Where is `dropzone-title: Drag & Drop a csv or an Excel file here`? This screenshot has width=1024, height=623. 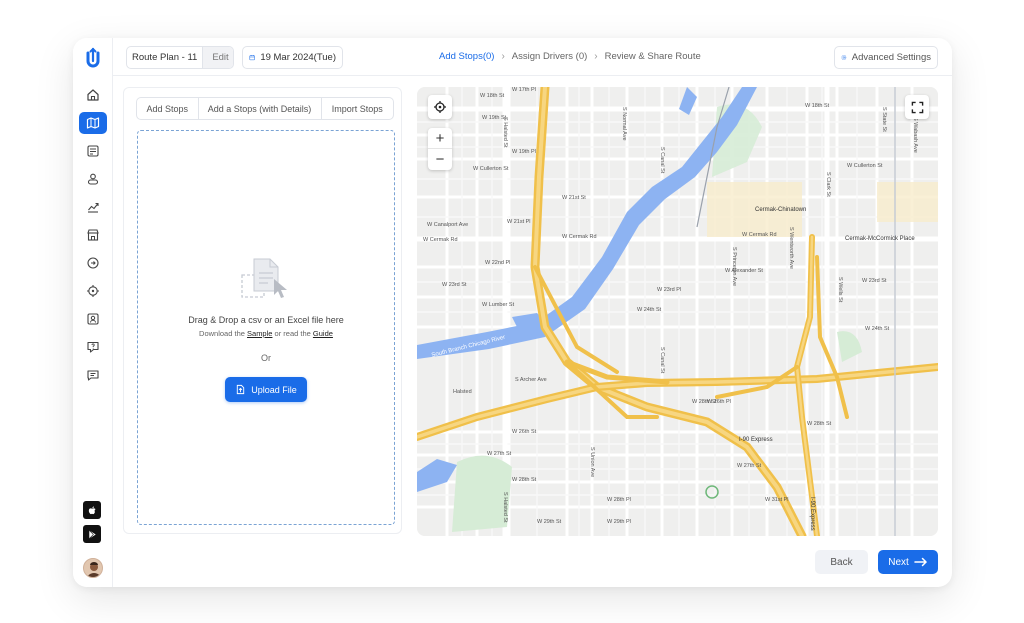 dropzone-title: Drag & Drop a csv or an Excel file here is located at coordinates (266, 320).